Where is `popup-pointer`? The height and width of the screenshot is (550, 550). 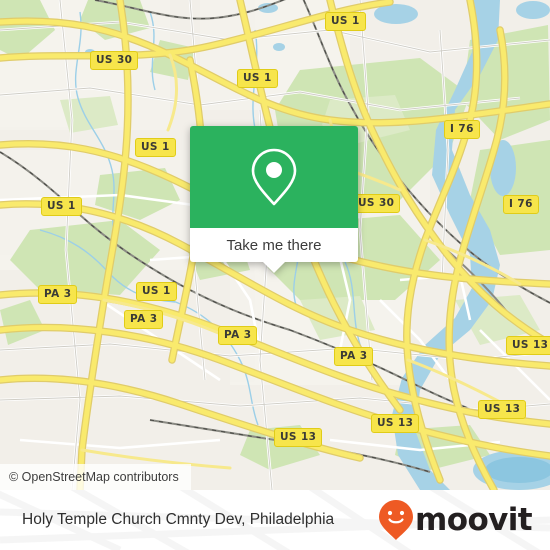
popup-pointer is located at coordinates (274, 267).